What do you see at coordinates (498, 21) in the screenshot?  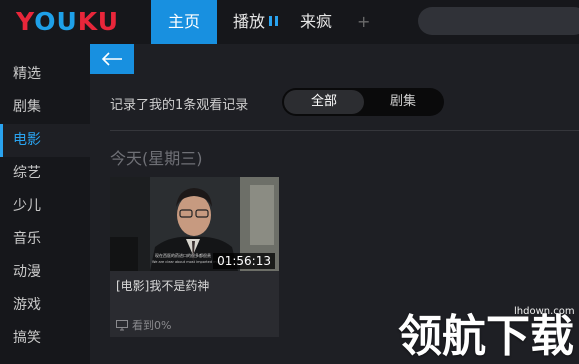 I see `search-input` at bounding box center [498, 21].